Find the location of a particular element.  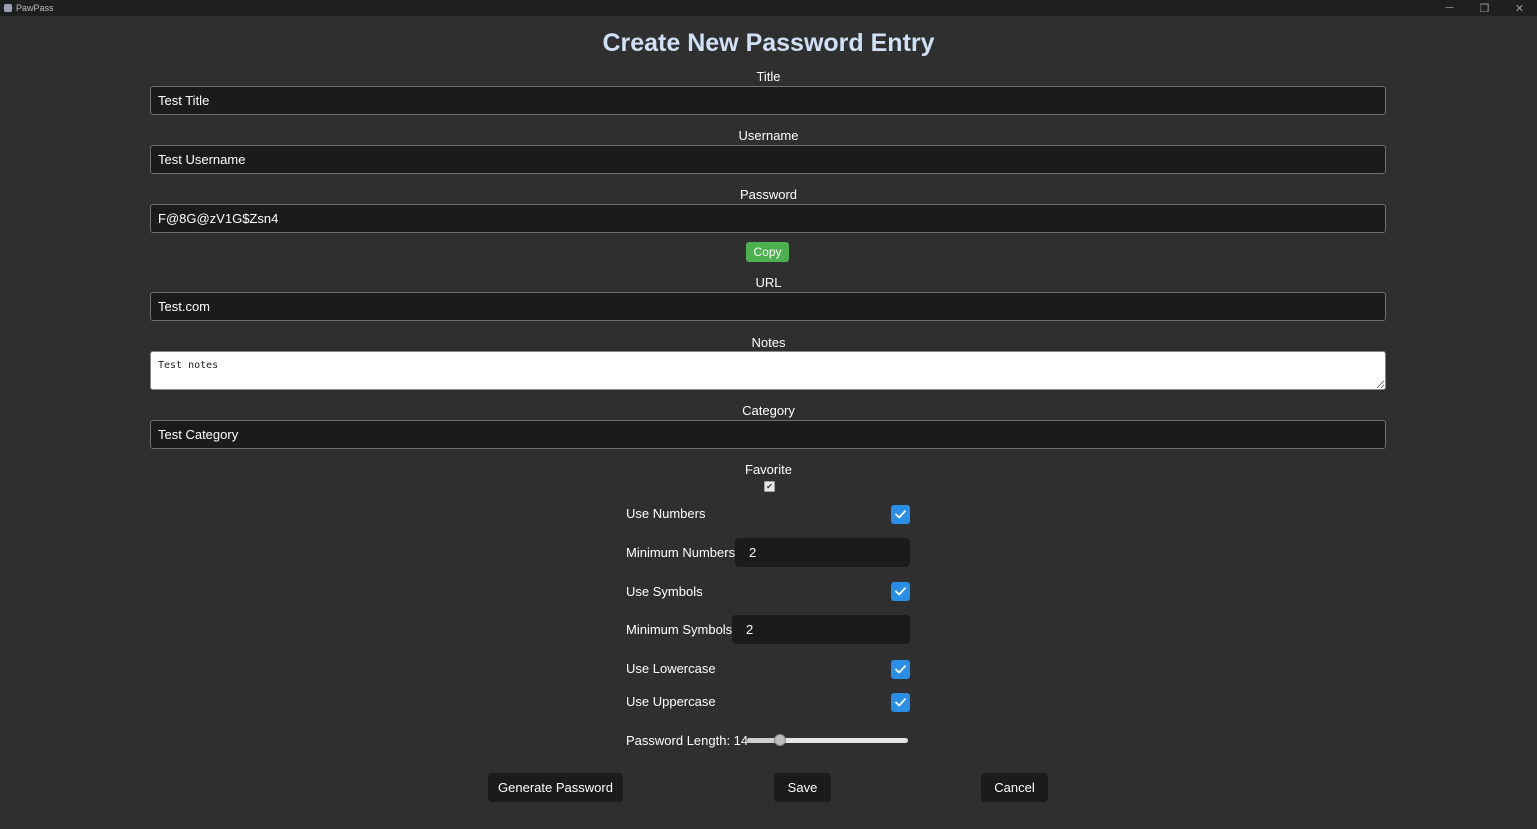

window-title: PawPass is located at coordinates (35, 8).